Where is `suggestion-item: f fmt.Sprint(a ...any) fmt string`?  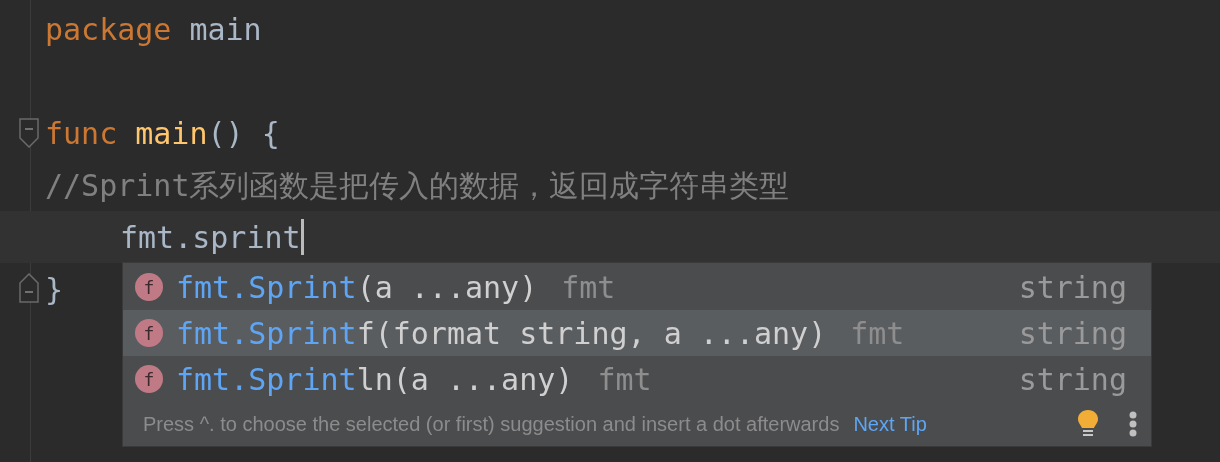
suggestion-item: f fmt.Sprint(a ...any) fmt string is located at coordinates (637, 287).